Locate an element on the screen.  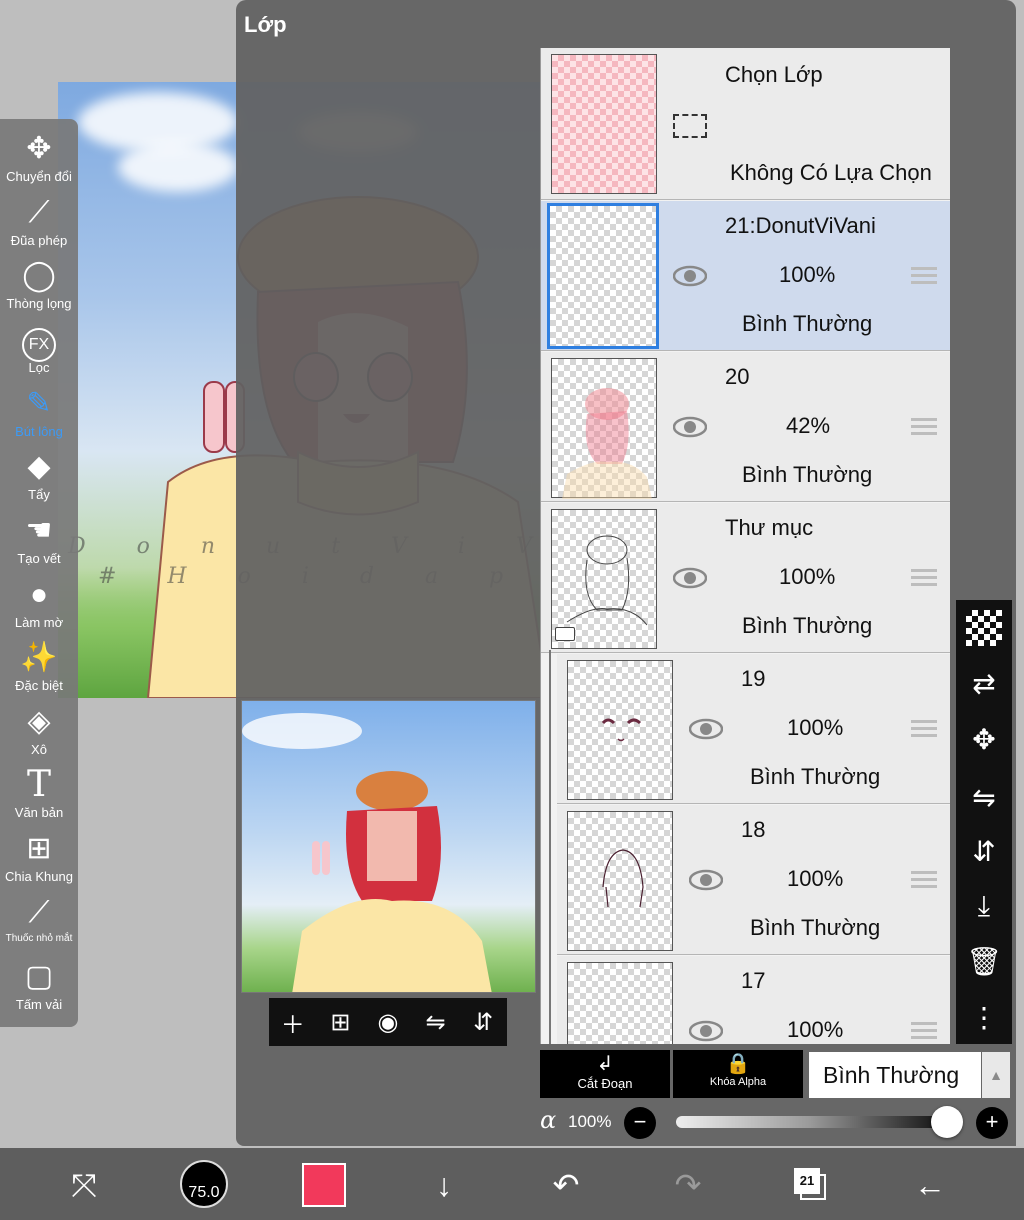
tool-frame-divider: ⊞ Chia Khung is located at coordinates (39, 860).